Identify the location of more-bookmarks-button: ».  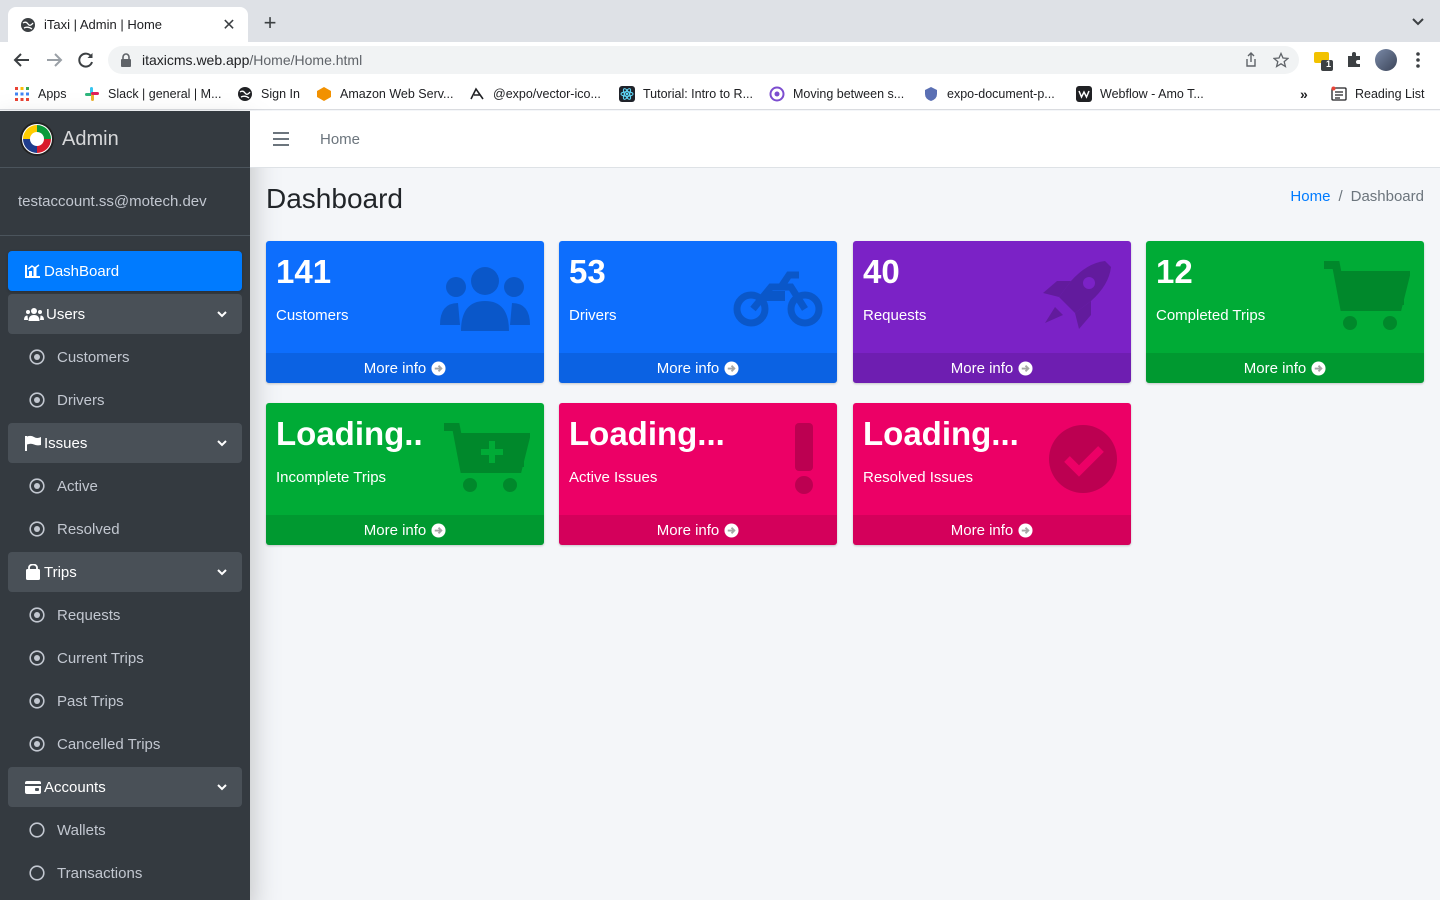
(1304, 94).